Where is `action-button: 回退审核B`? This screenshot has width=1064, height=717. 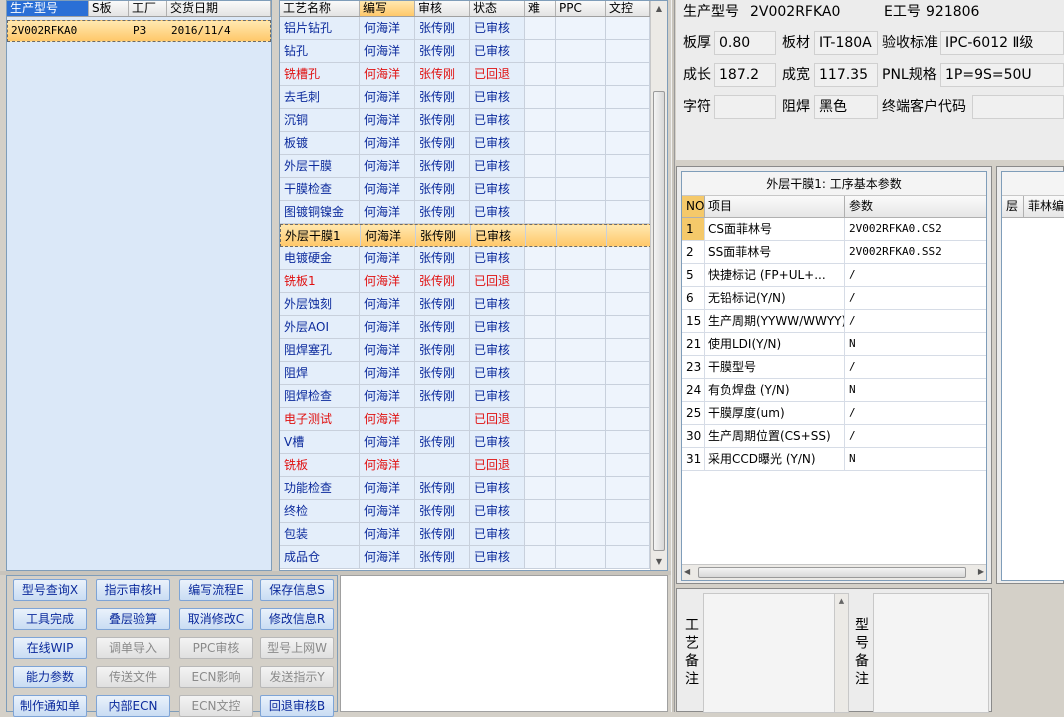
action-button: 回退审核B is located at coordinates (297, 706).